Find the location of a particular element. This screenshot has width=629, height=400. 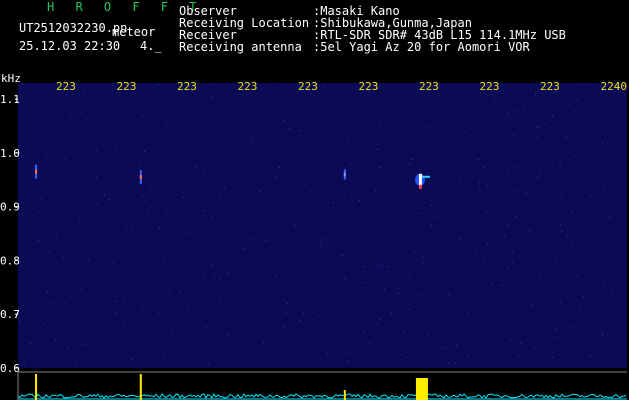

y-tick-label: 1.0 is located at coordinates (10, 153).